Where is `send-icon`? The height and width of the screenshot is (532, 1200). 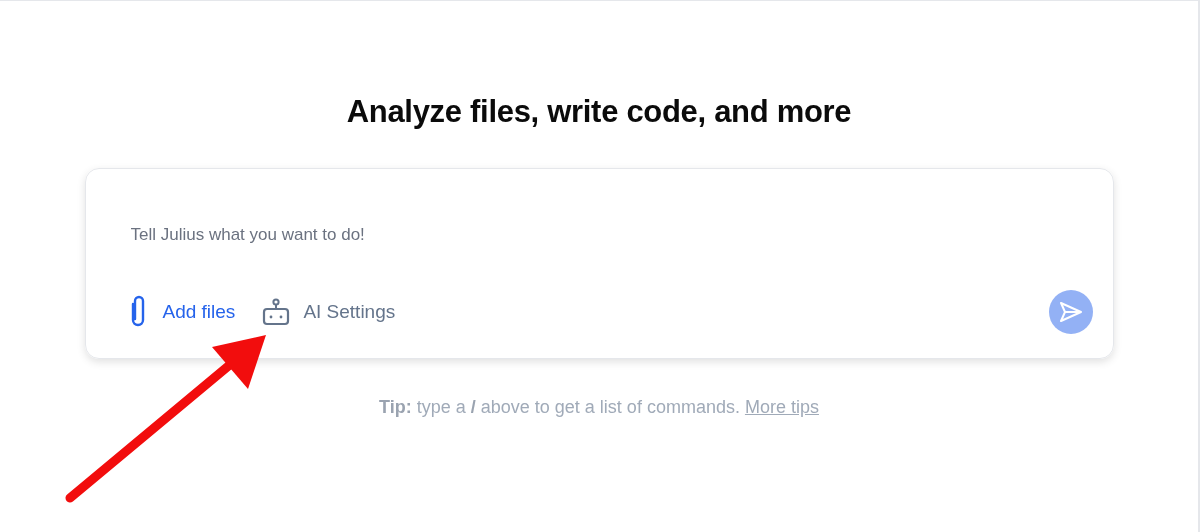 send-icon is located at coordinates (1070, 312).